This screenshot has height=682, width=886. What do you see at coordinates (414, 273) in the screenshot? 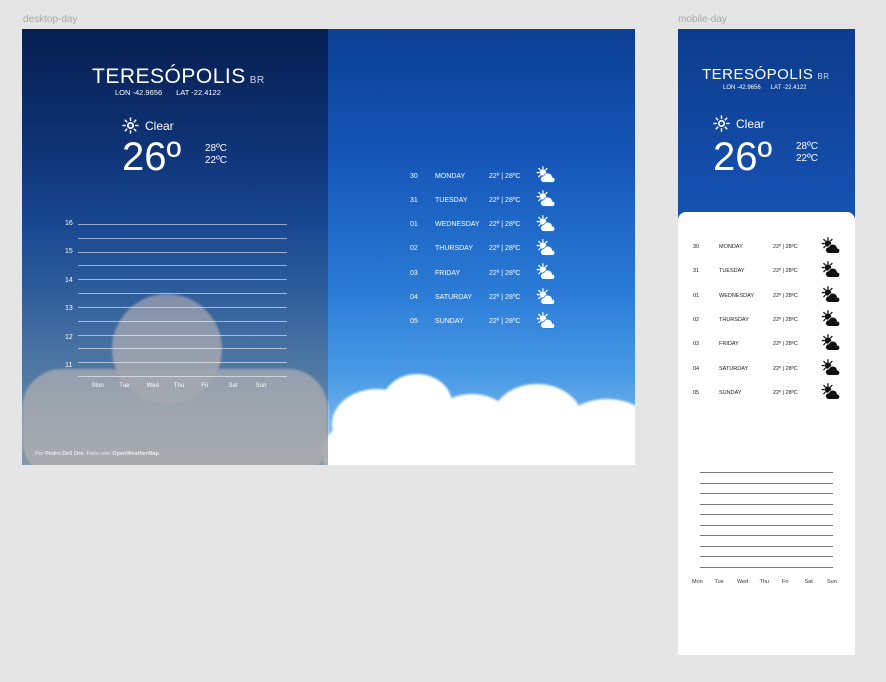
I see `forecast-day: 03` at bounding box center [414, 273].